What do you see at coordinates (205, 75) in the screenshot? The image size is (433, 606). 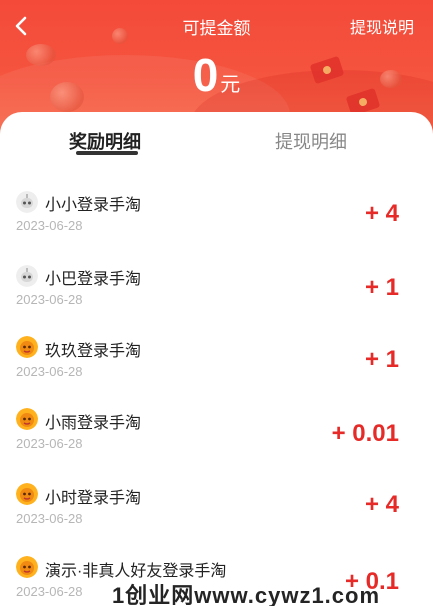 I see `amount-value: 0` at bounding box center [205, 75].